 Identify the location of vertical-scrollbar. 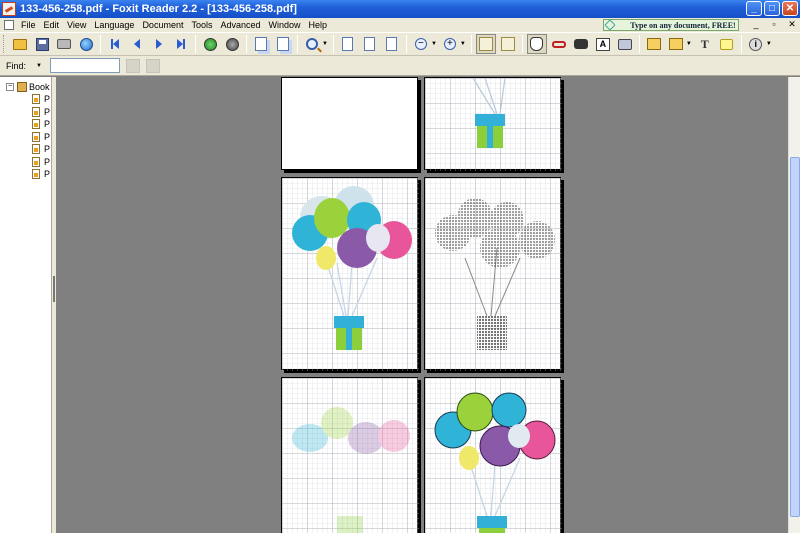
(794, 305).